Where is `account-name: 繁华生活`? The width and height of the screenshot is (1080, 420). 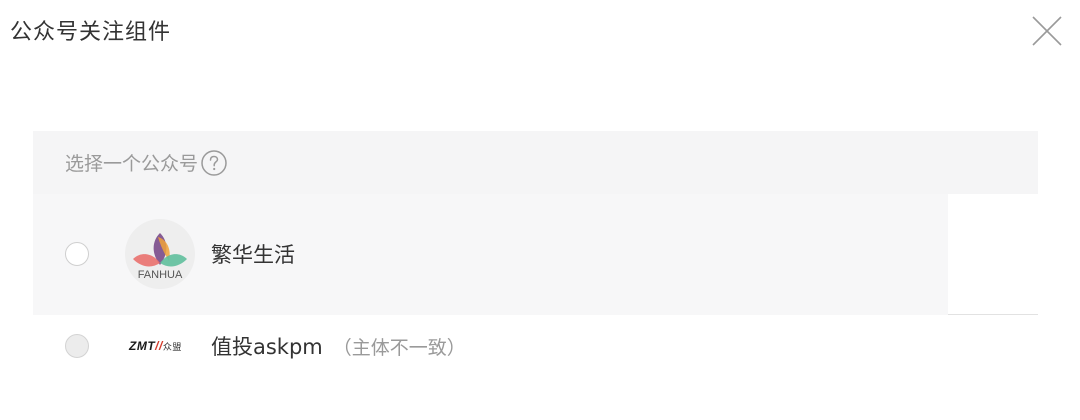
account-name: 繁华生活 is located at coordinates (253, 255).